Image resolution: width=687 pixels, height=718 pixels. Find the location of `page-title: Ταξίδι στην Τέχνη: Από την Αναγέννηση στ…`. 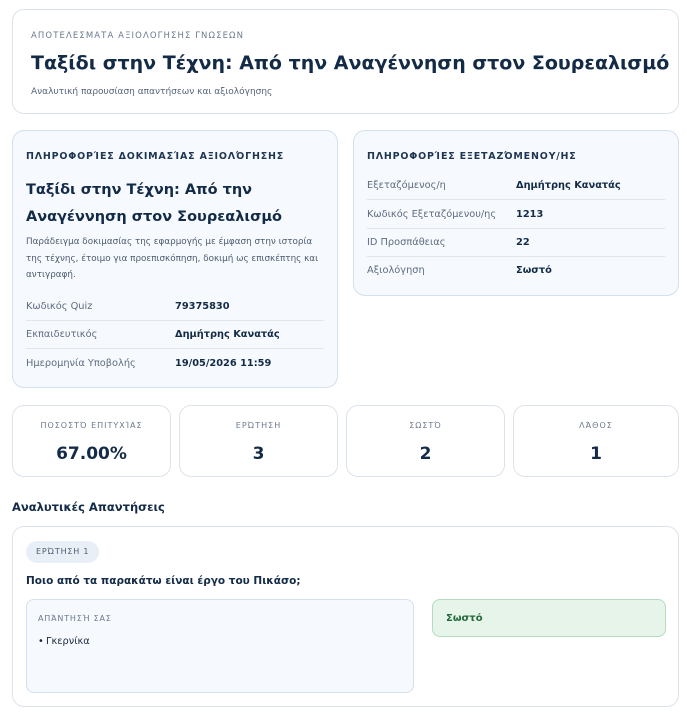

page-title: Ταξίδι στην Τέχνη: Από την Αναγέννηση στ… is located at coordinates (350, 63).